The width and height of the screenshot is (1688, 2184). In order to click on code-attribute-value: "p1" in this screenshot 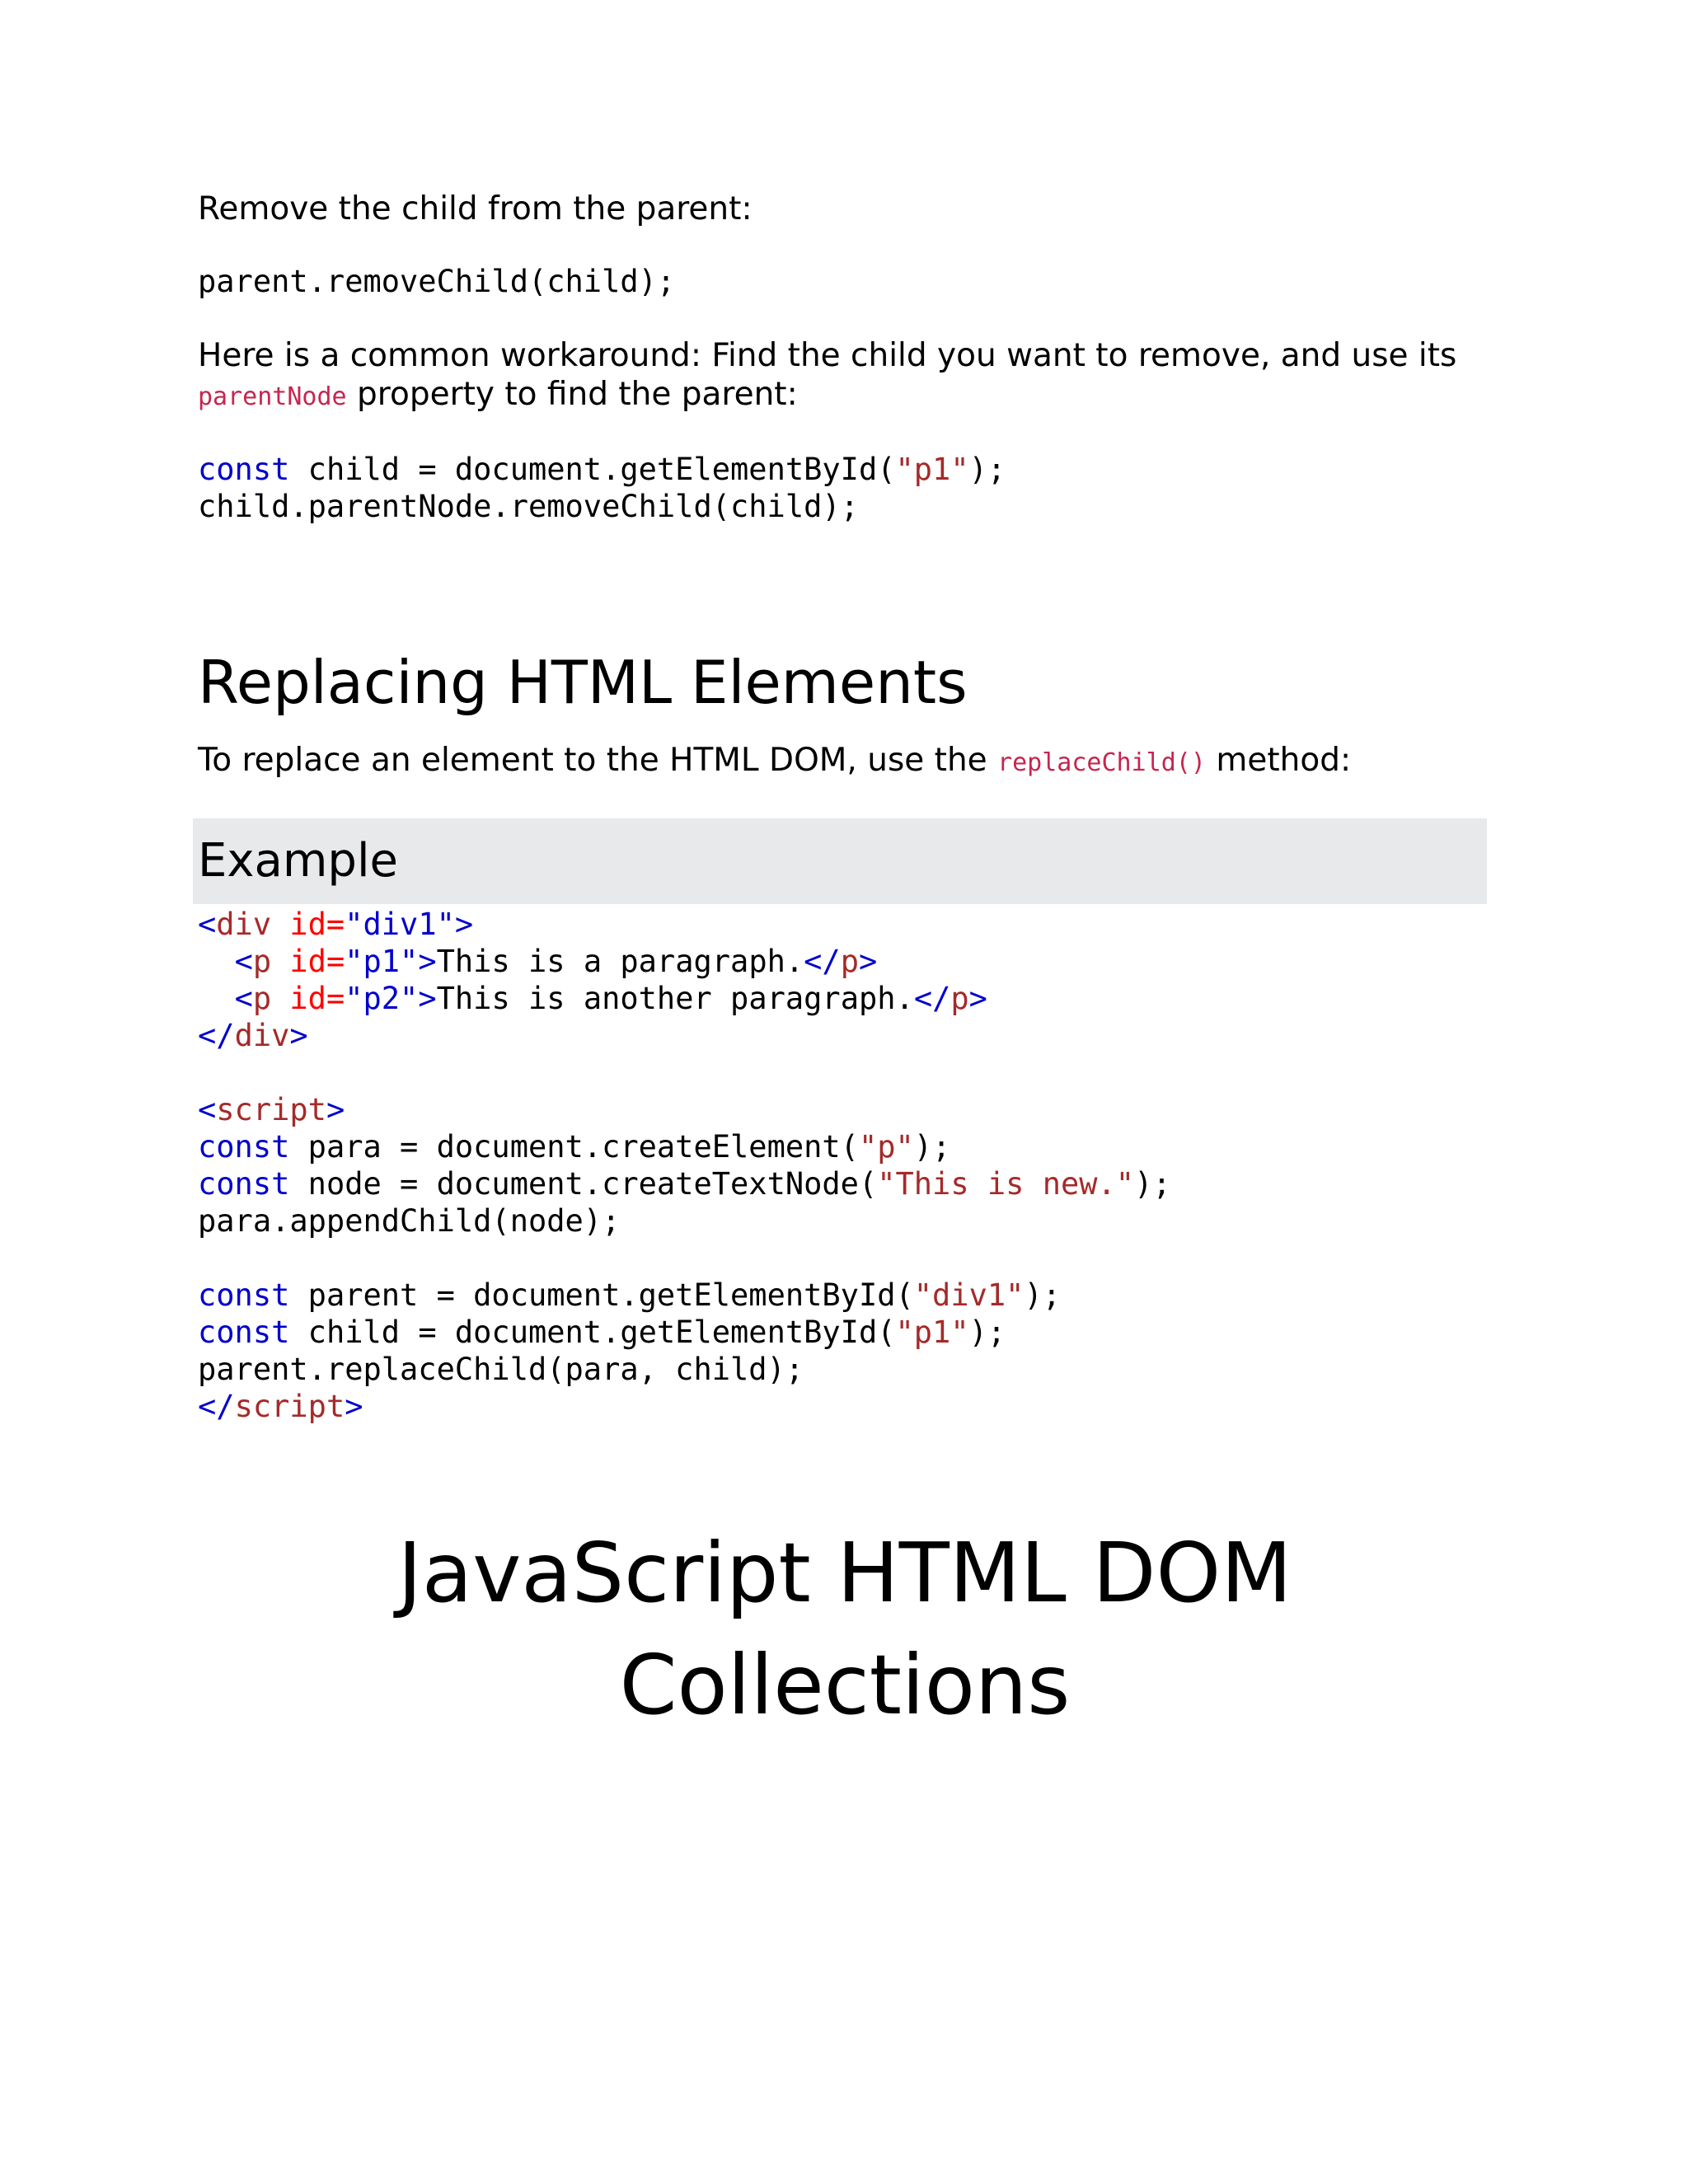, I will do `click(382, 961)`.